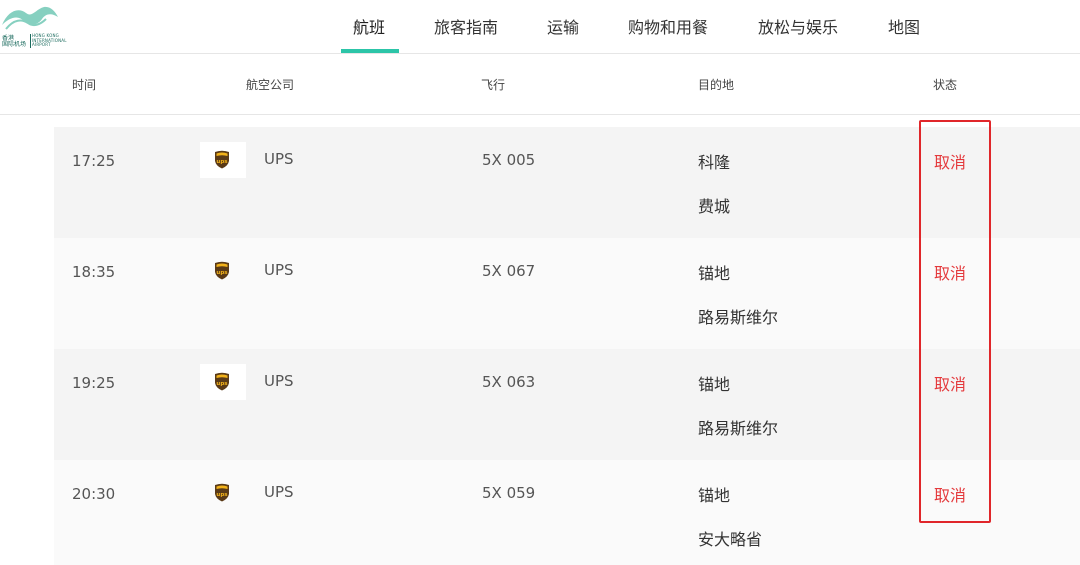 This screenshot has width=1080, height=565. What do you see at coordinates (270, 85) in the screenshot?
I see `col-header-airline: 航空公司` at bounding box center [270, 85].